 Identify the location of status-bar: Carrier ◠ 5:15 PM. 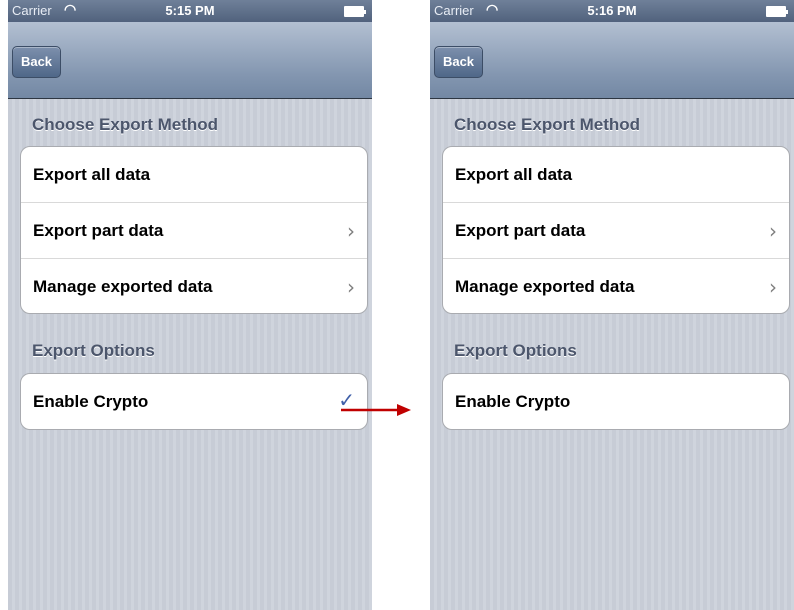
(190, 11).